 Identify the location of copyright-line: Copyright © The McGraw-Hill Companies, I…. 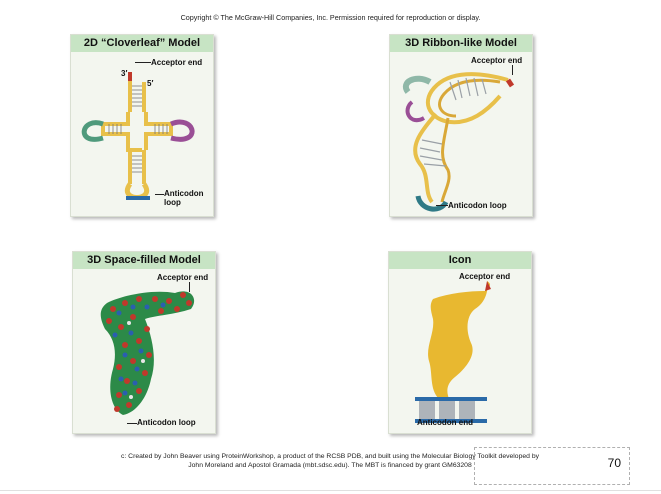
(330, 17).